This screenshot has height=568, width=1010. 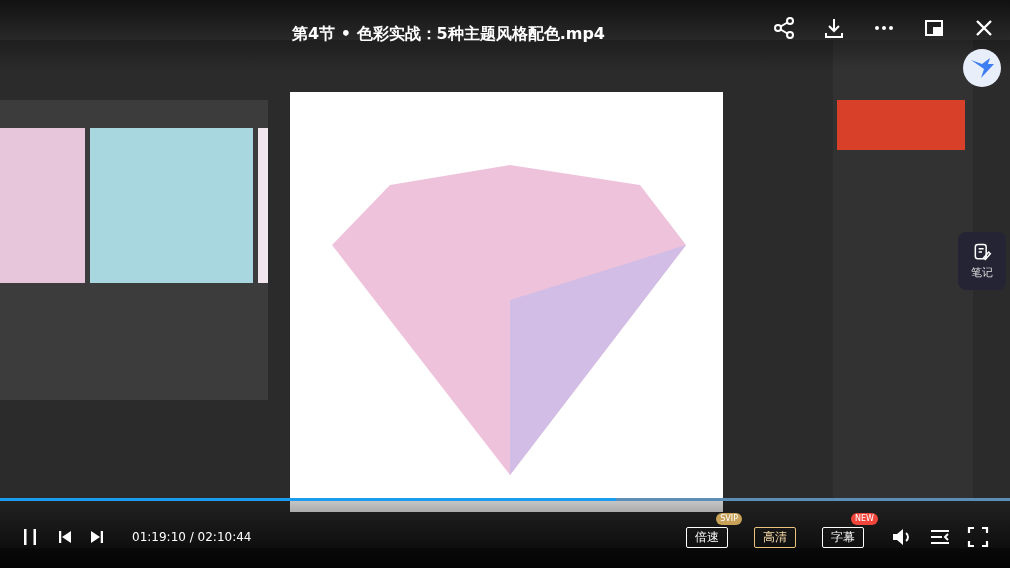 What do you see at coordinates (65, 537) in the screenshot?
I see `previous-icon` at bounding box center [65, 537].